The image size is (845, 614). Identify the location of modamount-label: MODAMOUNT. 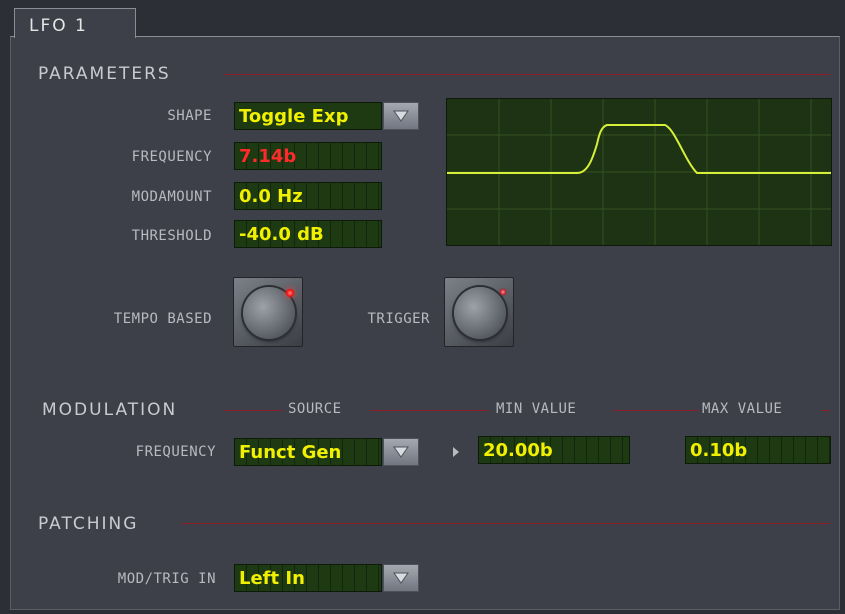
(171, 197).